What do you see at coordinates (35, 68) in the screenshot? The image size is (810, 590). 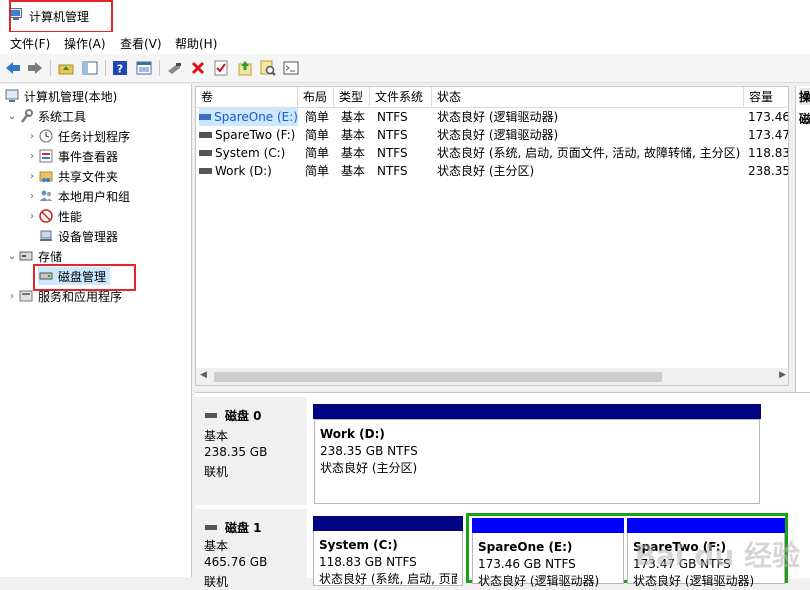 I see `forward-icon` at bounding box center [35, 68].